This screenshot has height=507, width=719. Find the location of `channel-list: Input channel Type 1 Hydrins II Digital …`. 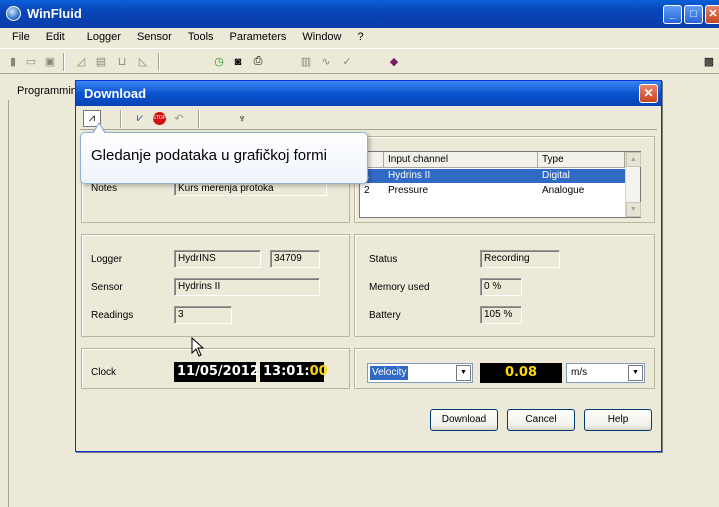

channel-list: Input channel Type 1 Hydrins II Digital … is located at coordinates (500, 184).